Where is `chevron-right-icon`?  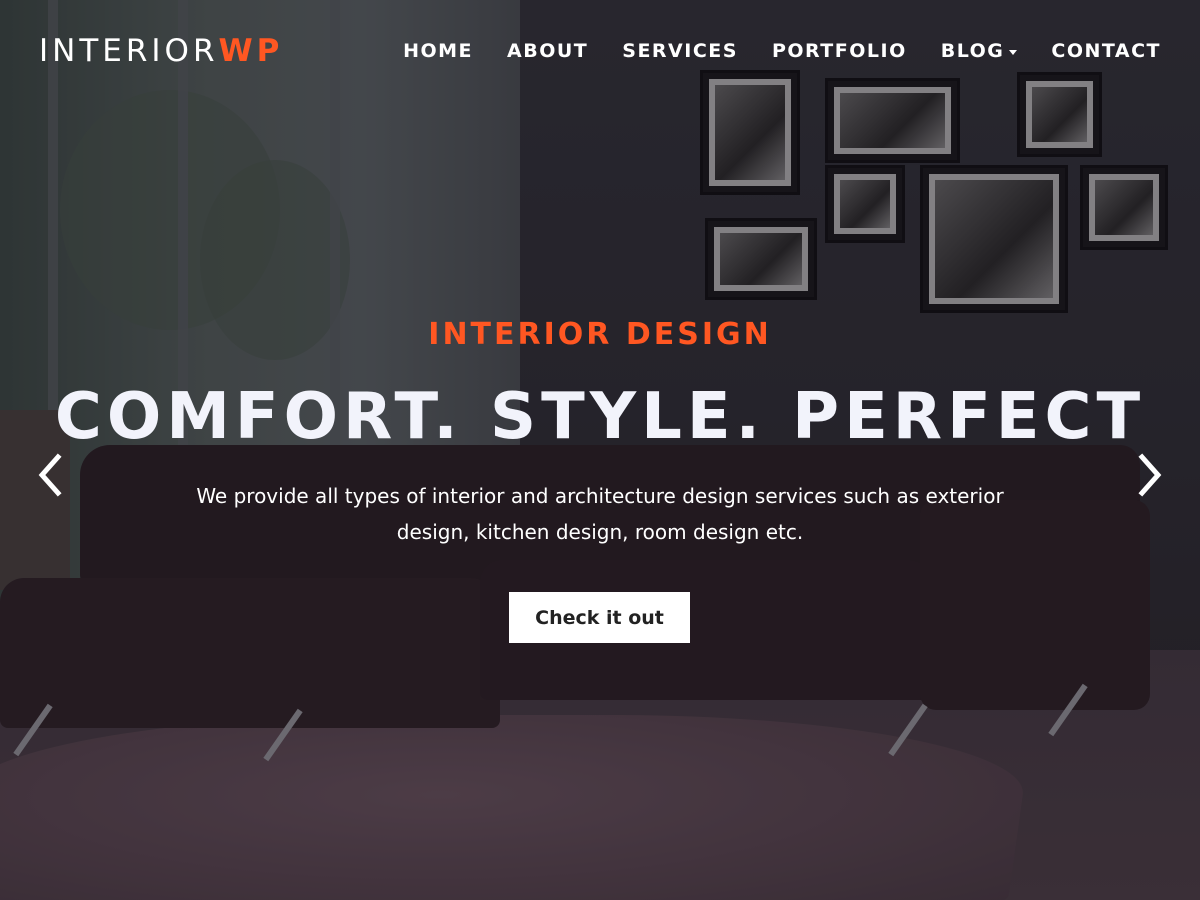
chevron-right-icon is located at coordinates (1150, 475).